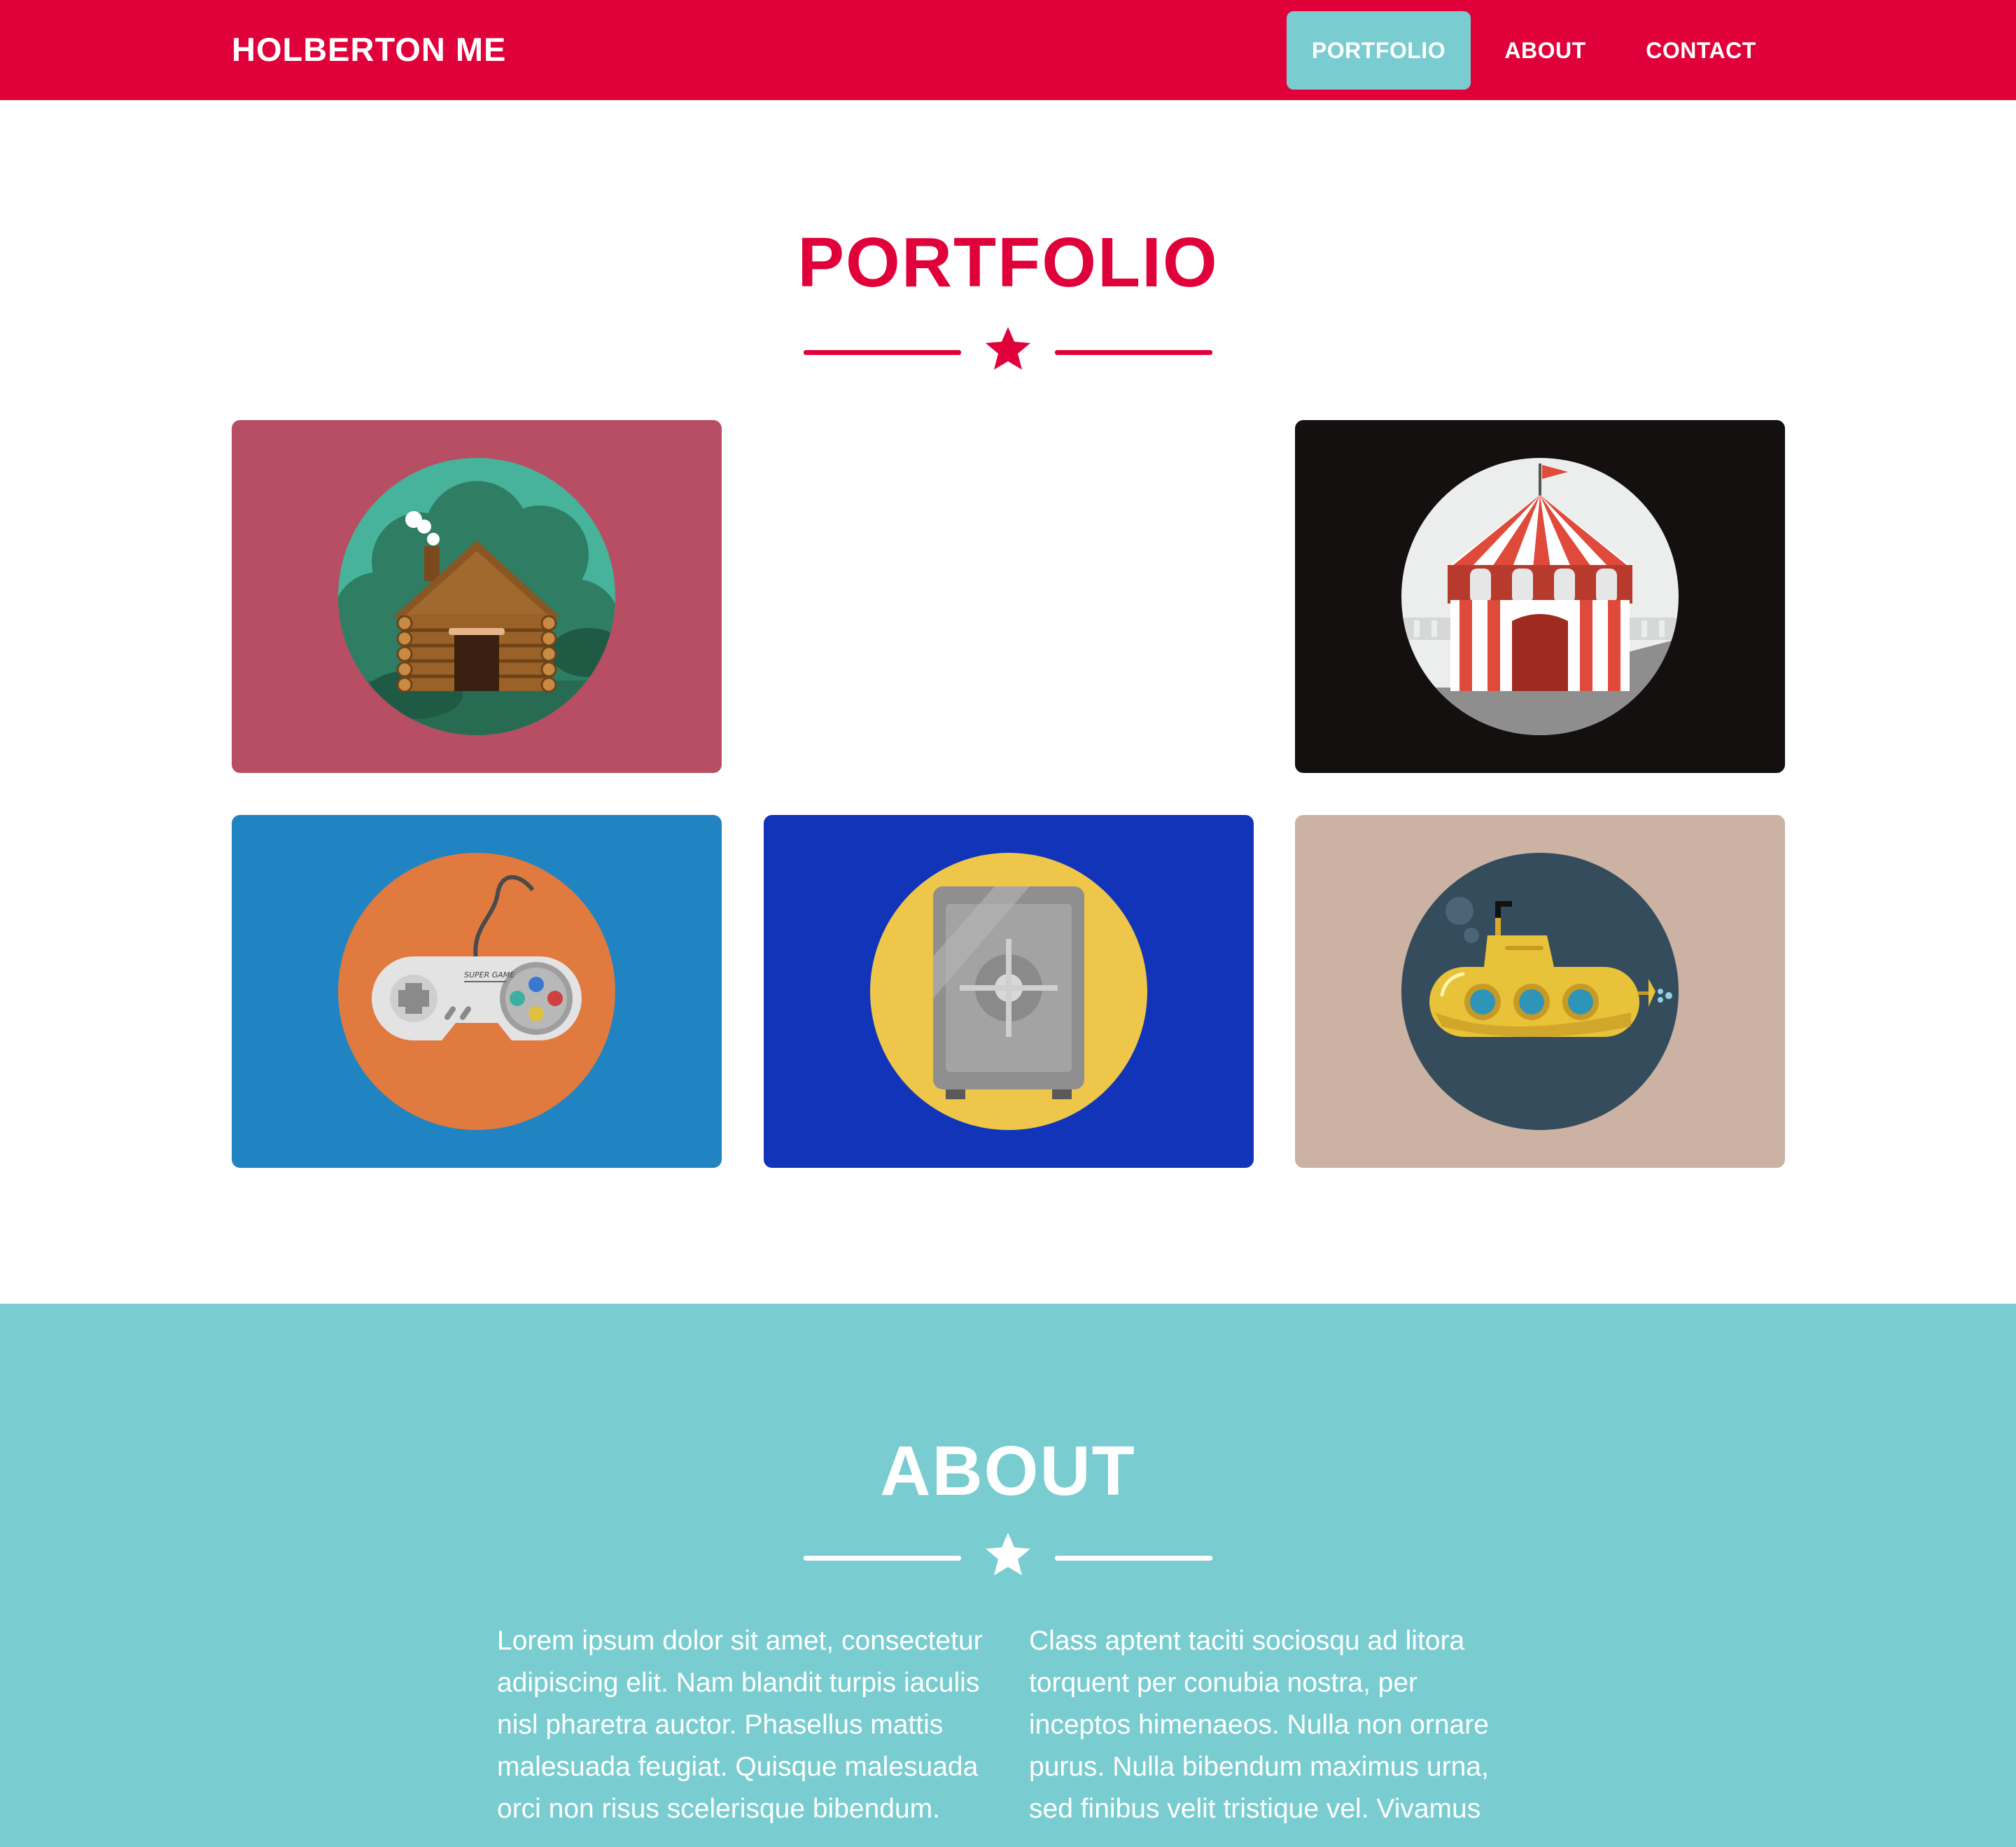 The width and height of the screenshot is (2016, 1847). What do you see at coordinates (369, 49) in the screenshot?
I see `brand-logo: HOLBERTON ME` at bounding box center [369, 49].